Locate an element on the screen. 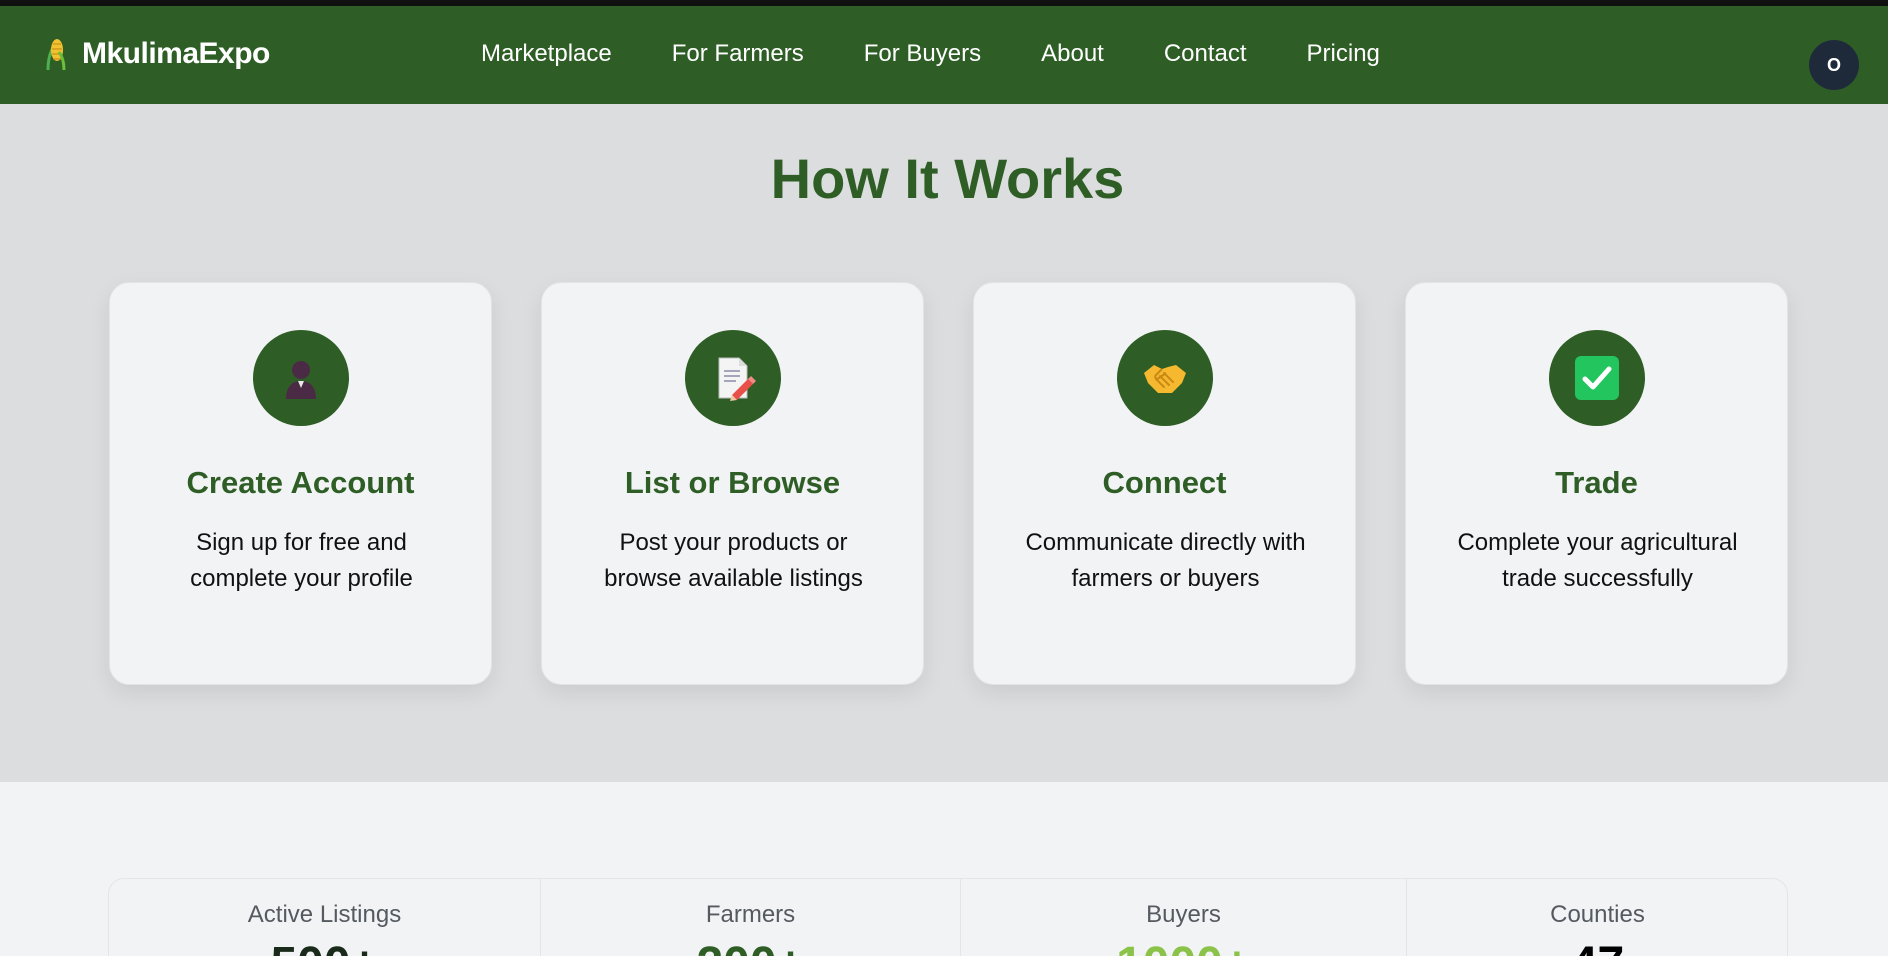  stat-label: Active Listings is located at coordinates (324, 914).